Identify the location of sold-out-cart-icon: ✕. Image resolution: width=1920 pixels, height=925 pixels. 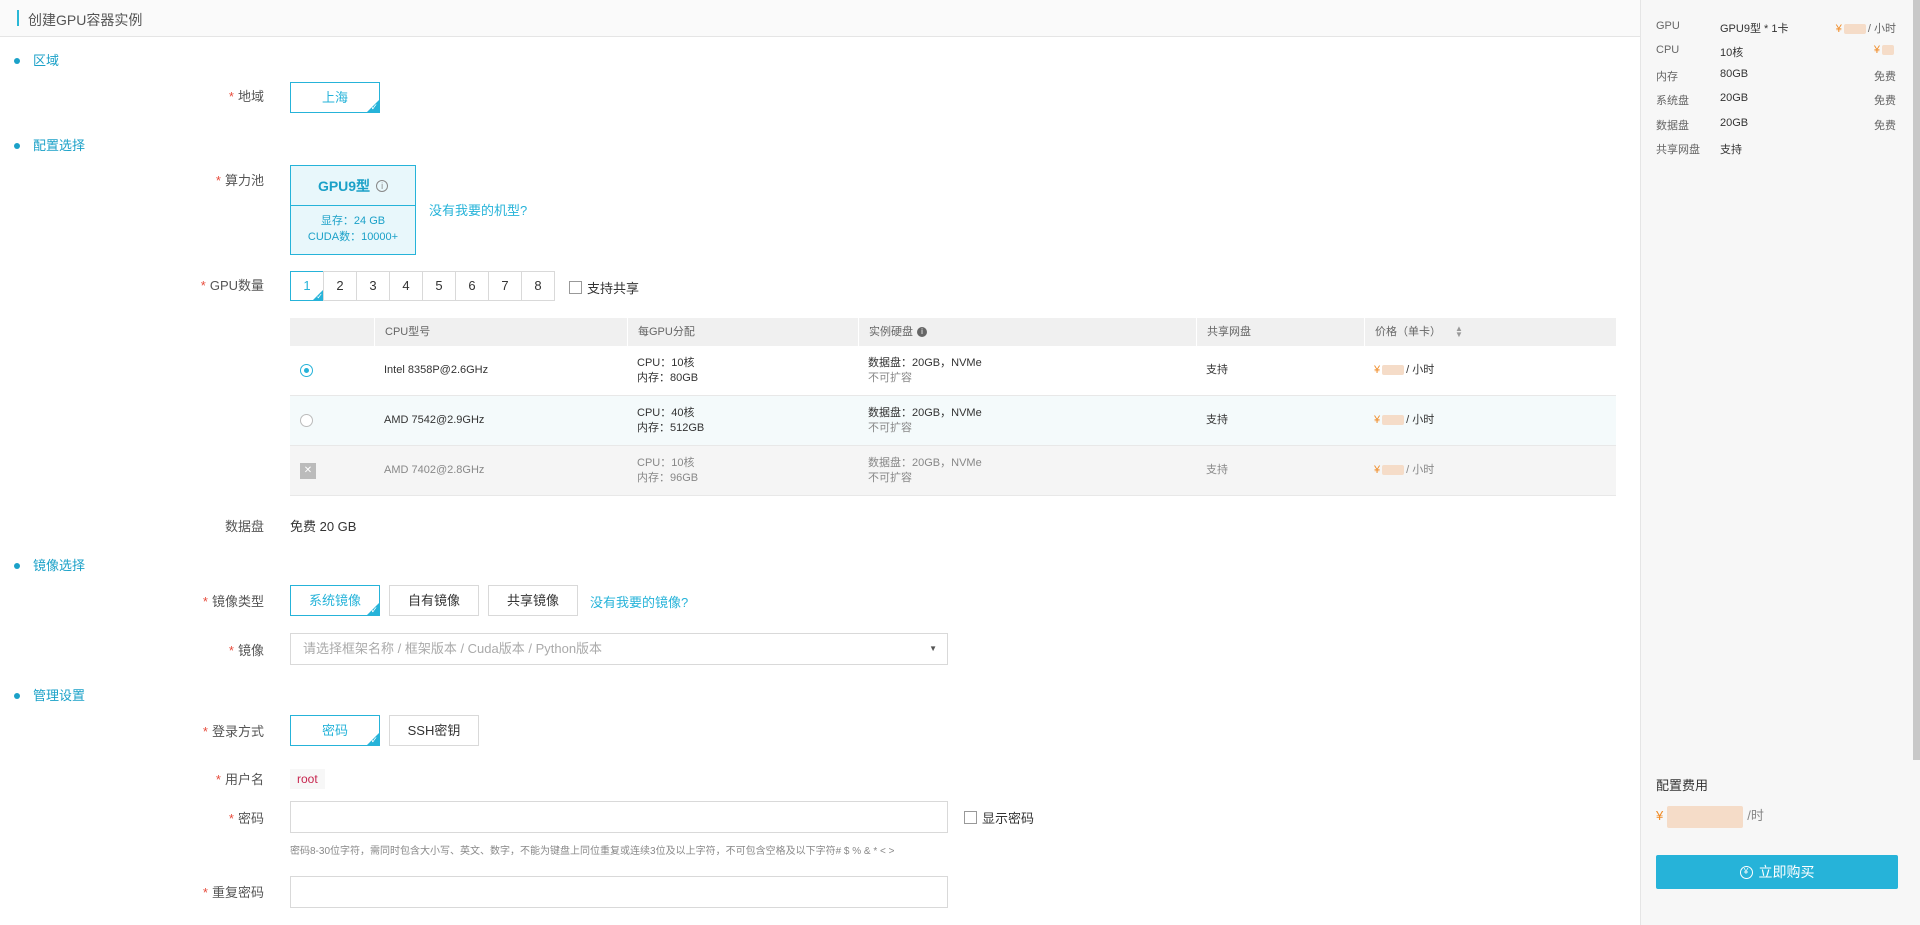
(308, 470).